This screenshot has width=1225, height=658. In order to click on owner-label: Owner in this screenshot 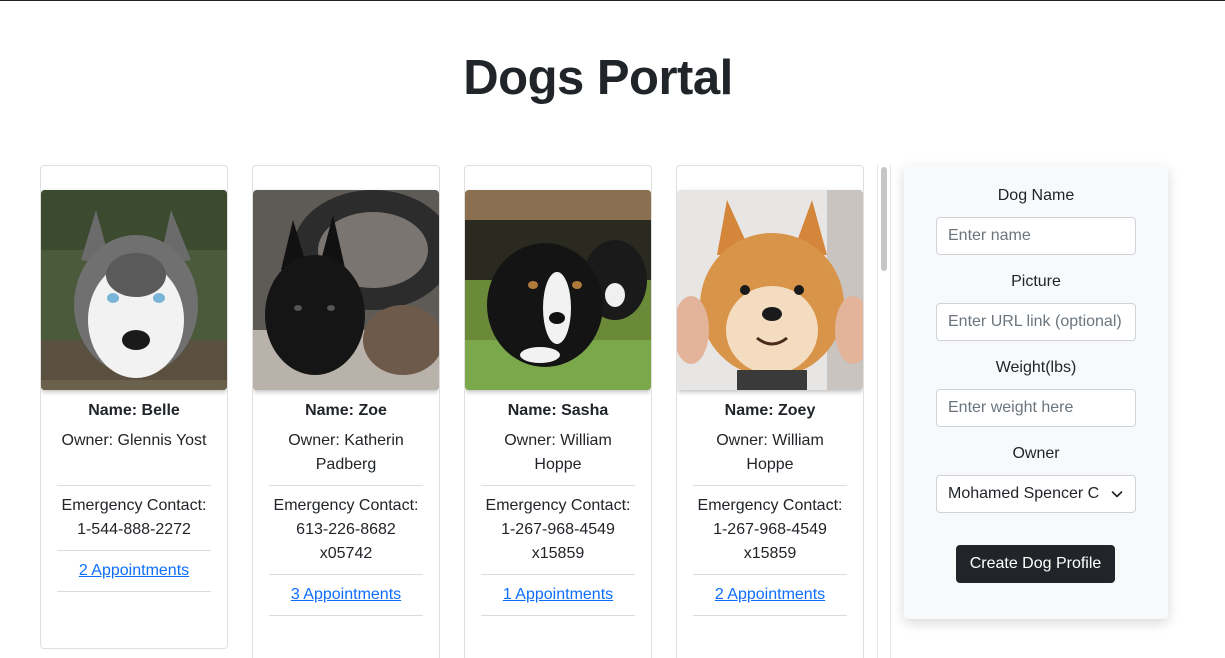, I will do `click(1036, 453)`.